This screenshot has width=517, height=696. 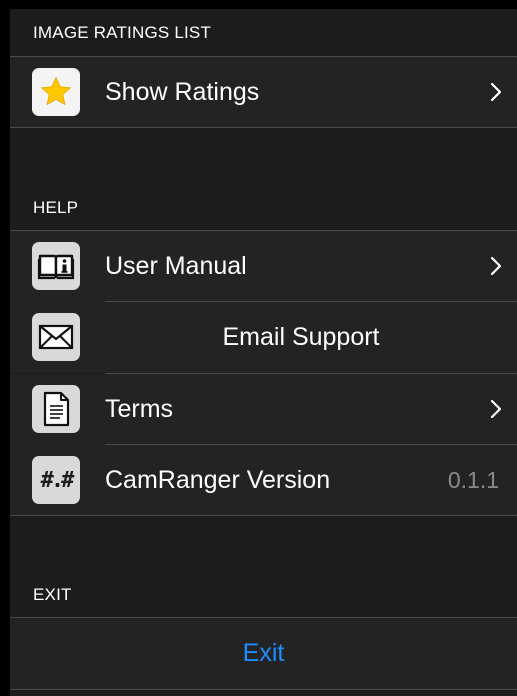 I want to click on hash-icon: #.#, so click(x=56, y=480).